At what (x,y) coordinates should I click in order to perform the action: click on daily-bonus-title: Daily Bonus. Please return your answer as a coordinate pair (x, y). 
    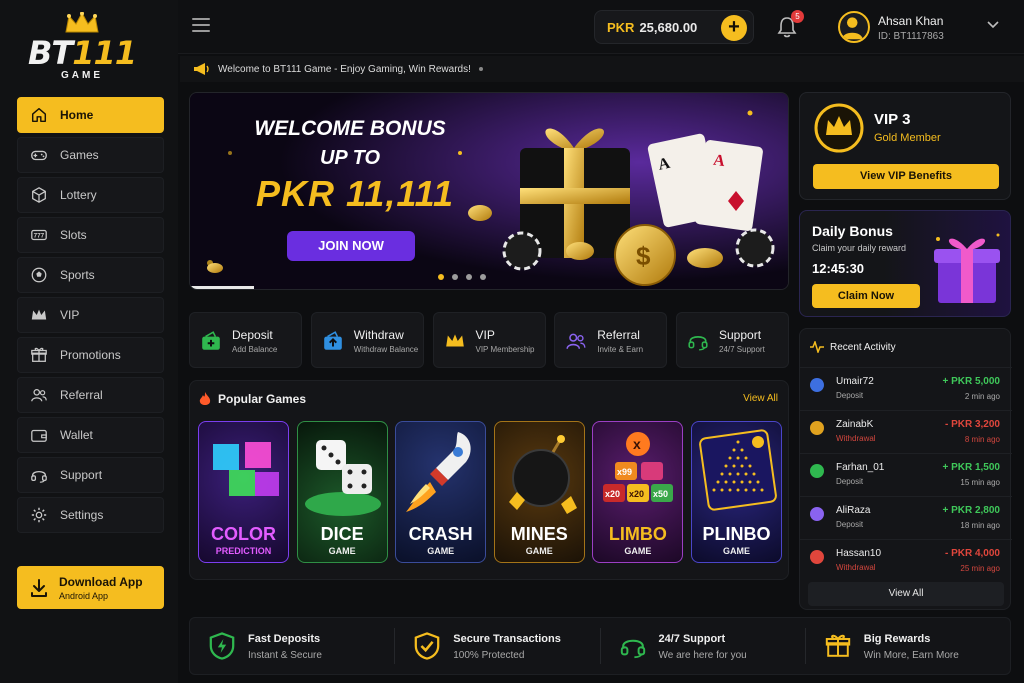
    Looking at the image, I should click on (852, 231).